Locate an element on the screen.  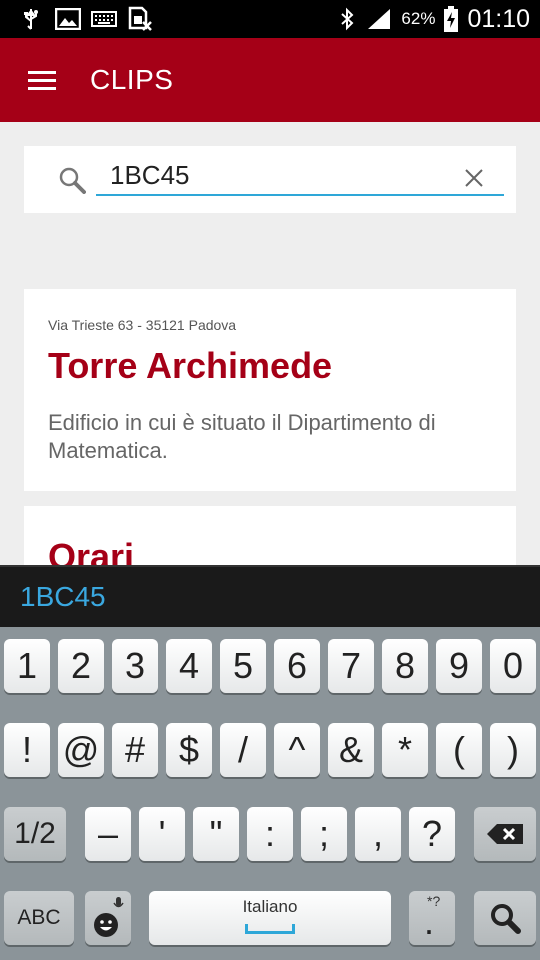
suggestion-word: 1BC45 is located at coordinates (63, 597).